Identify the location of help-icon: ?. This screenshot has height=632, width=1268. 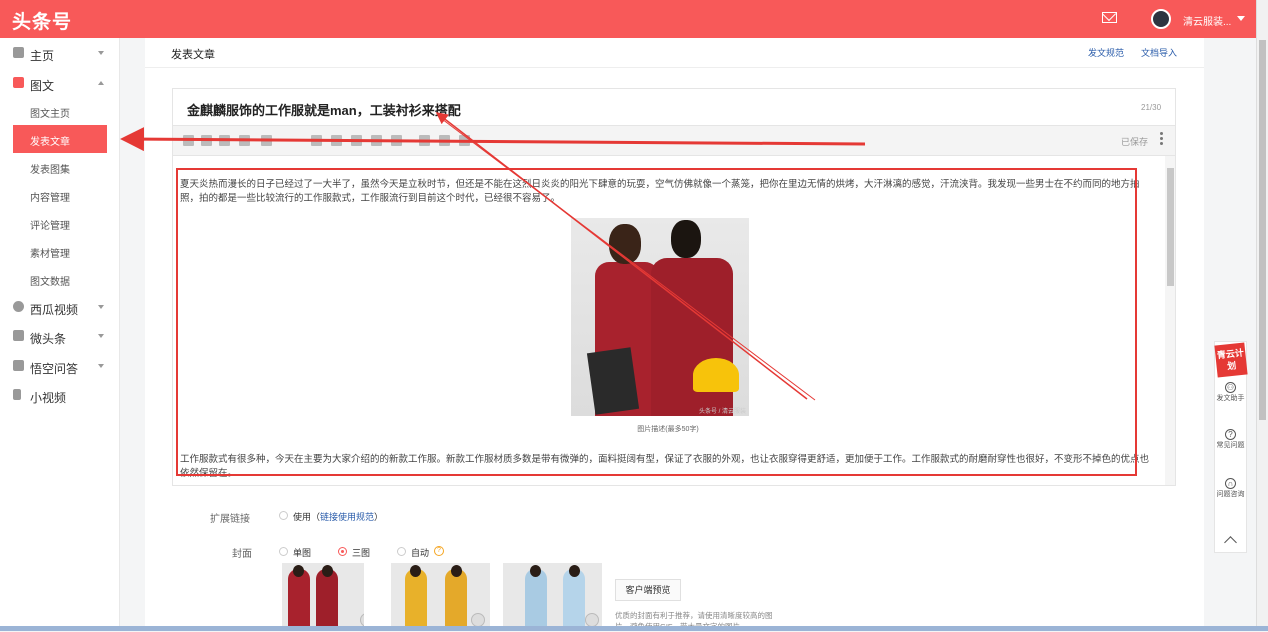
(439, 551).